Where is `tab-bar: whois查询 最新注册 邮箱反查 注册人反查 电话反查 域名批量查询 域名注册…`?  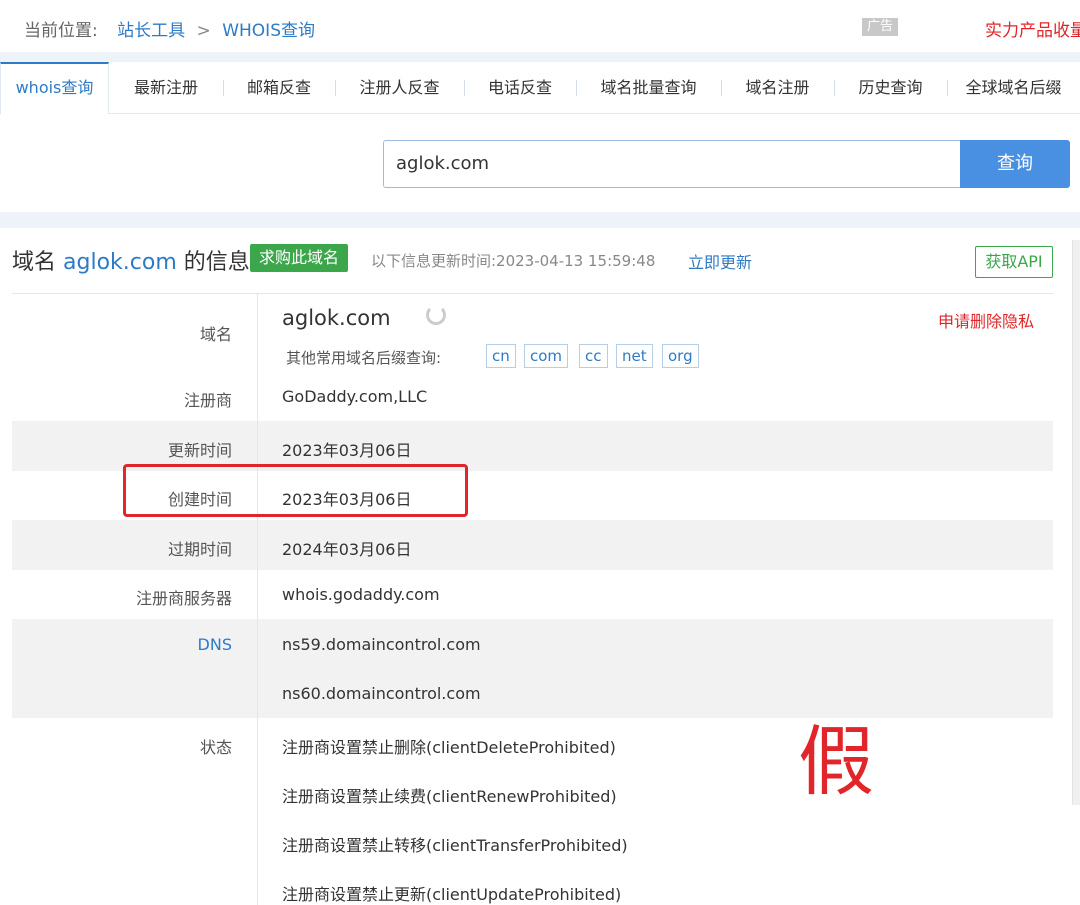
tab-bar: whois查询 最新注册 邮箱反查 注册人反查 电话反查 域名批量查询 域名注册… is located at coordinates (540, 88).